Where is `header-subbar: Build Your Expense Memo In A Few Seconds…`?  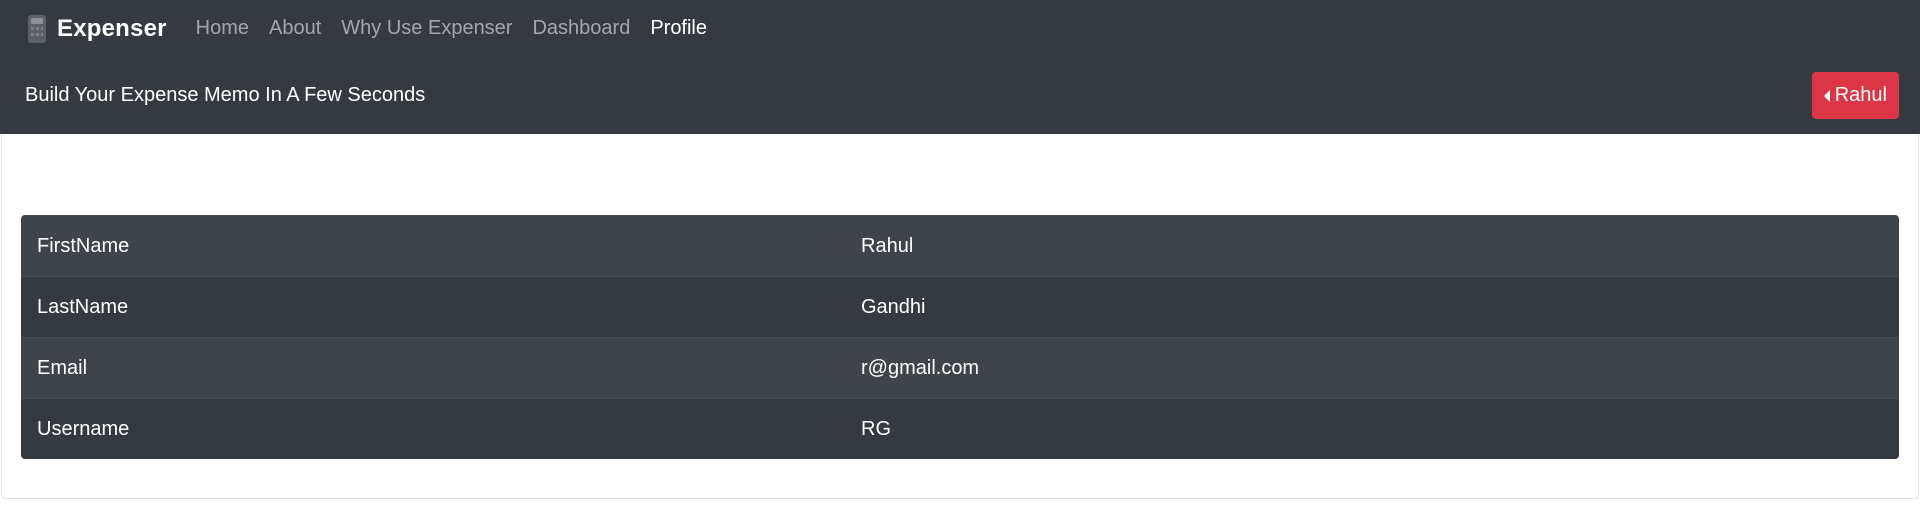 header-subbar: Build Your Expense Memo In A Few Seconds… is located at coordinates (960, 95).